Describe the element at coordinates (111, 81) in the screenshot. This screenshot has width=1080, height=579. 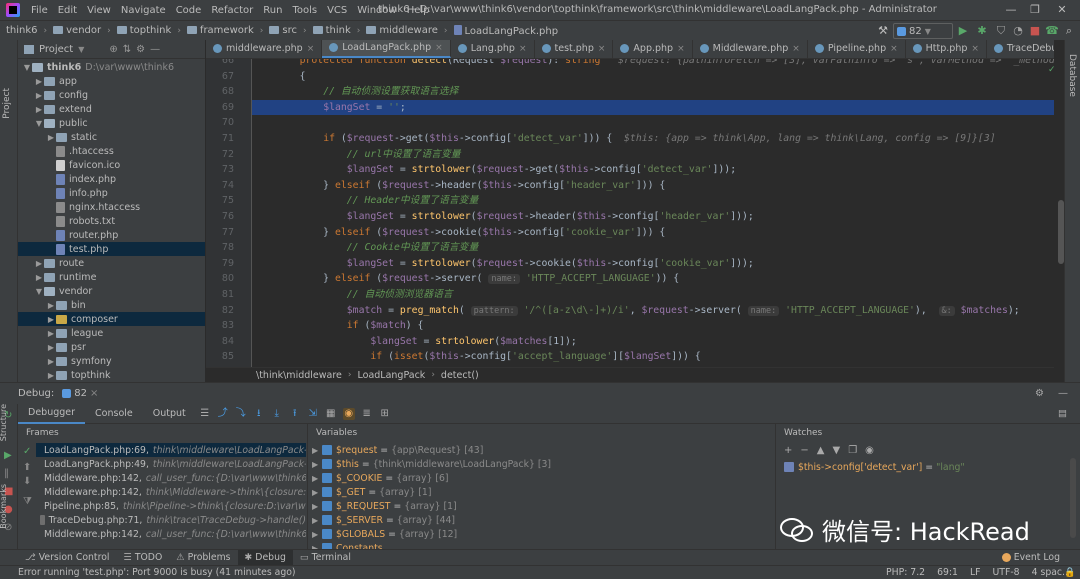
I see `tree-item: ▶ app` at that location.